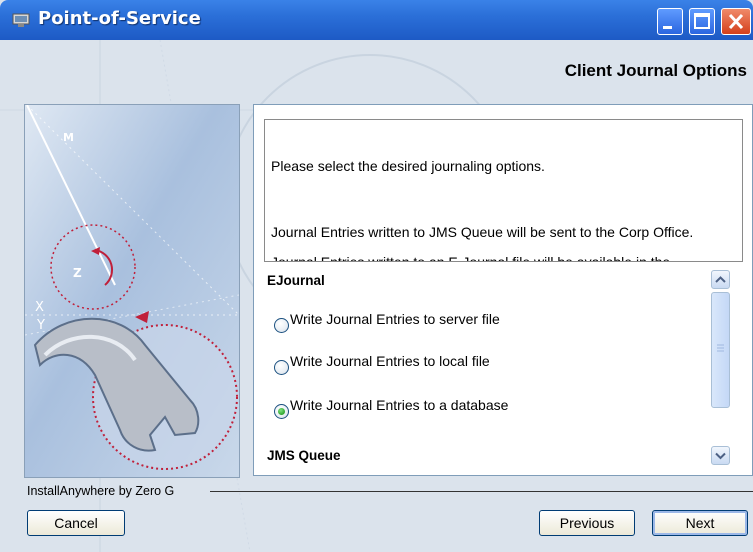 The width and height of the screenshot is (753, 552). I want to click on window-title: Point-of-Service, so click(119, 18).